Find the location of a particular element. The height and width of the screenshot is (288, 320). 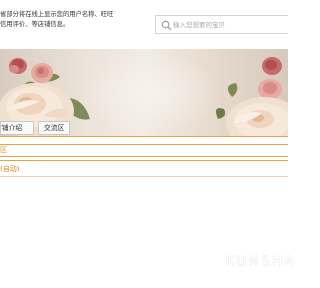

tab-divider-line is located at coordinates (144, 136).